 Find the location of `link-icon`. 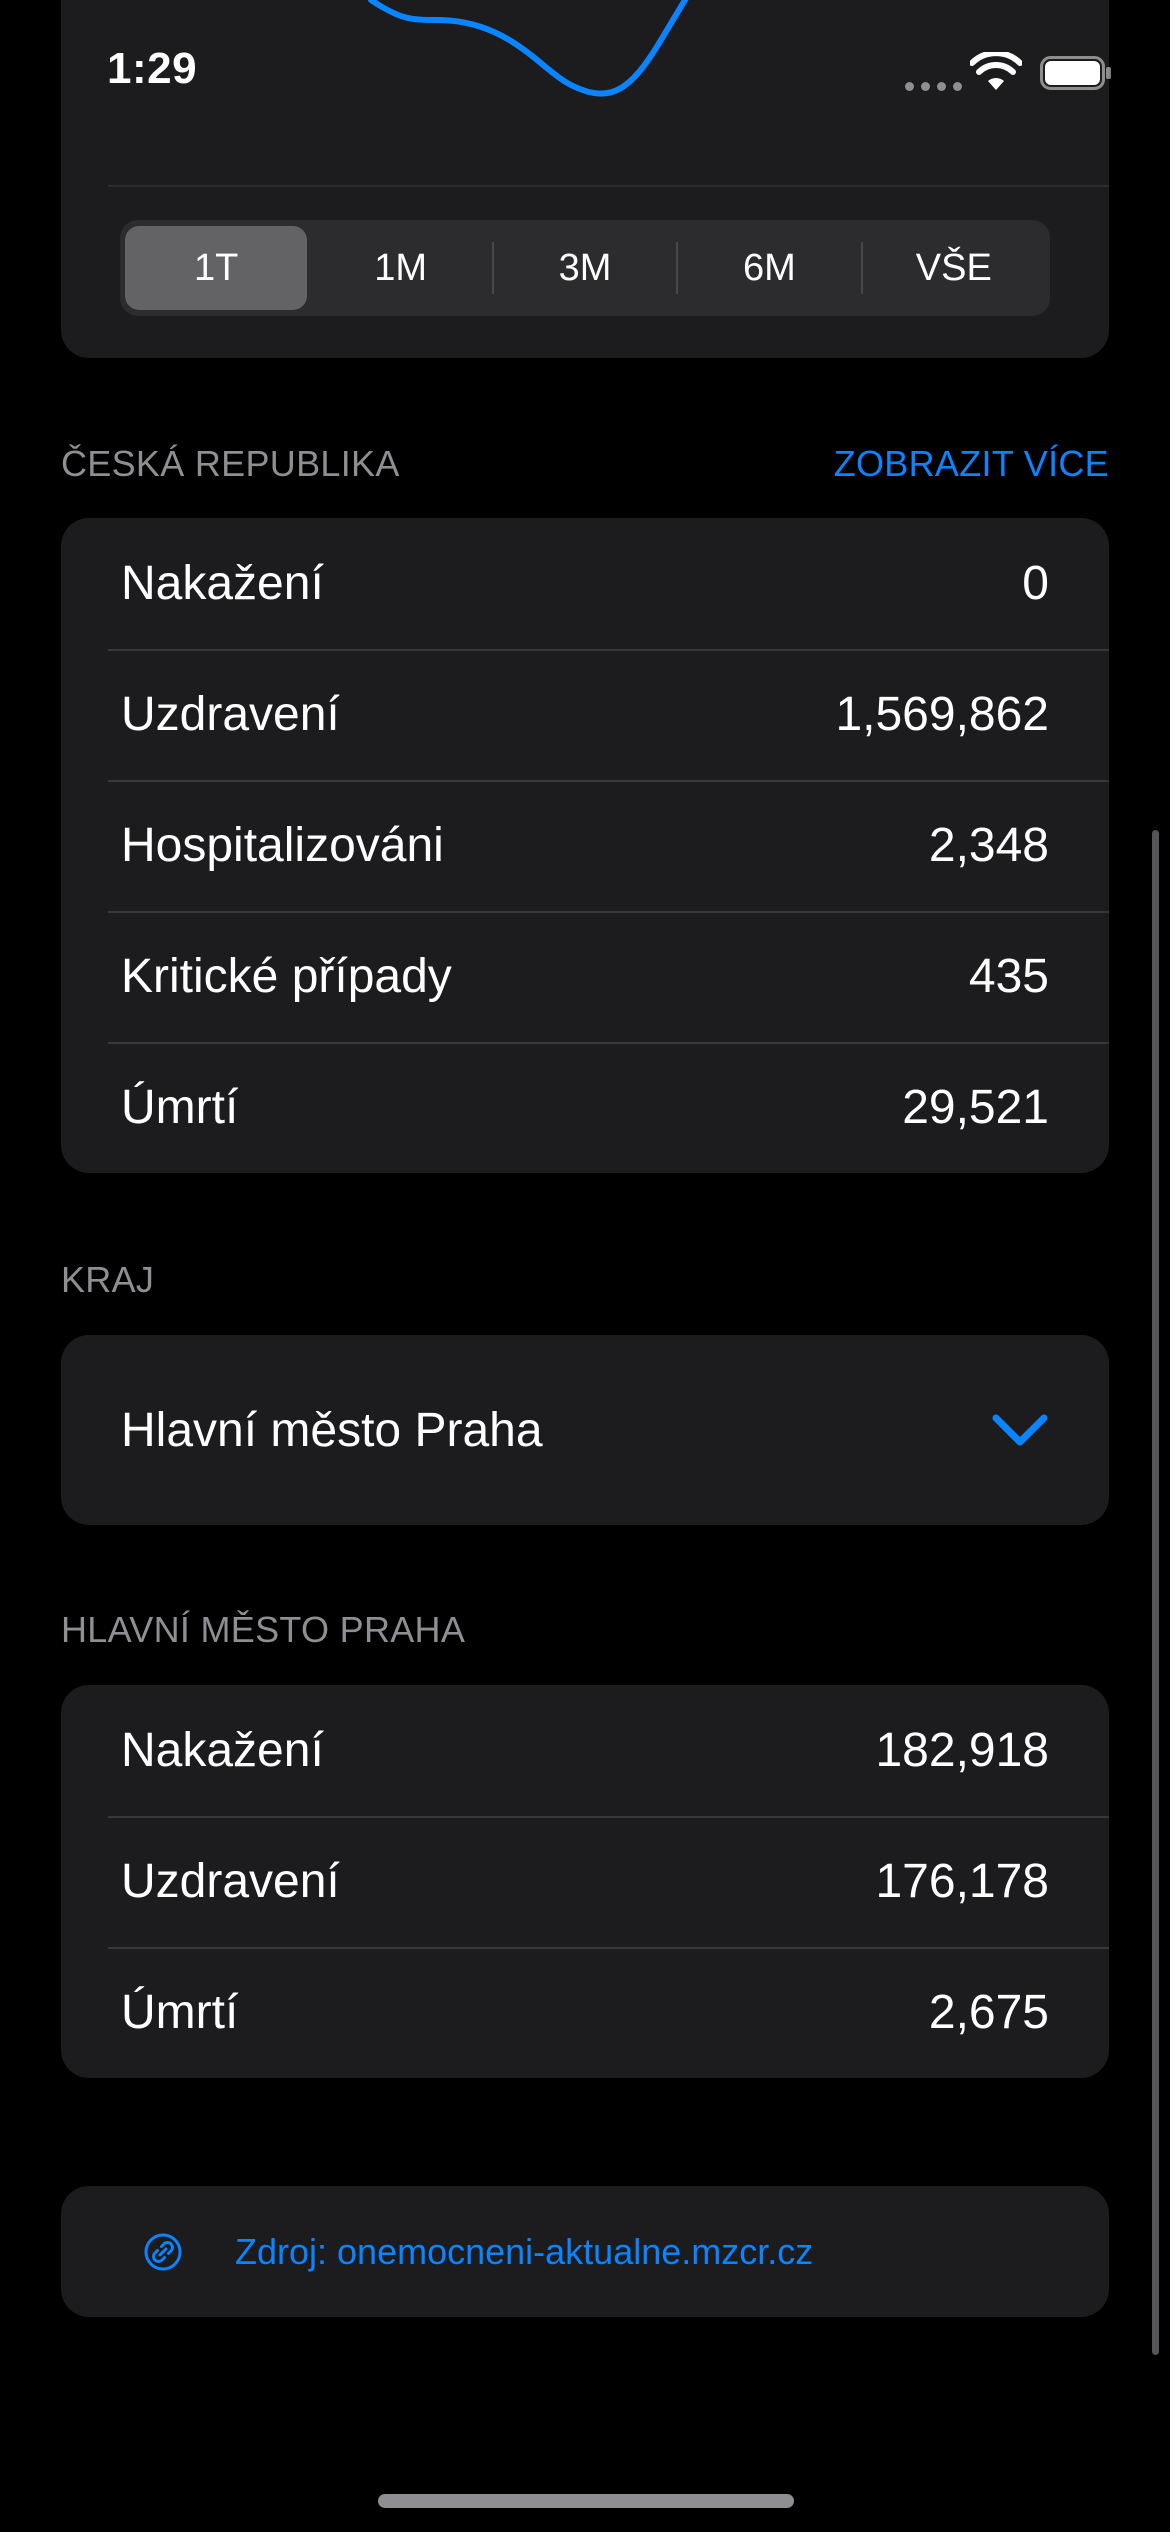

link-icon is located at coordinates (163, 2251).